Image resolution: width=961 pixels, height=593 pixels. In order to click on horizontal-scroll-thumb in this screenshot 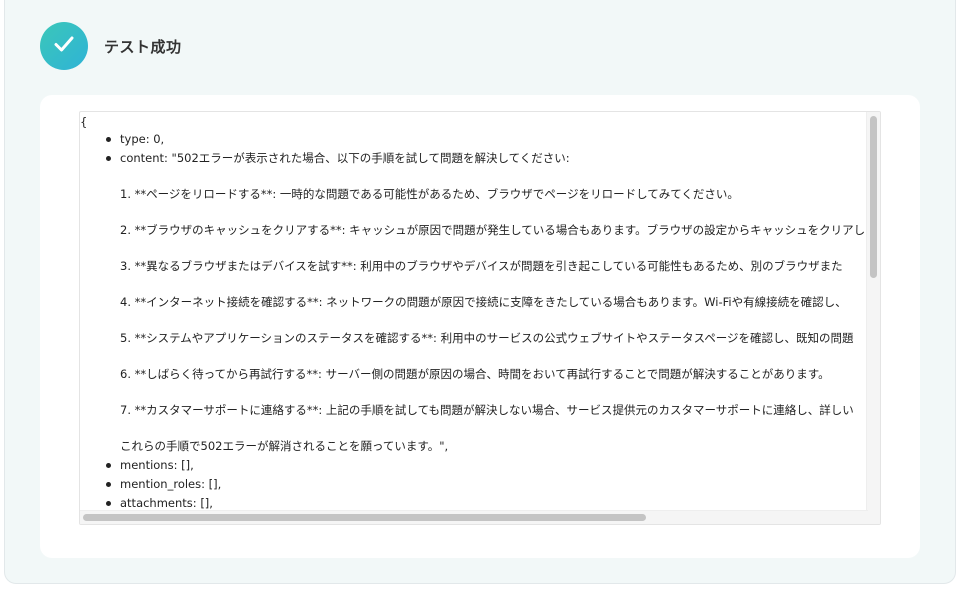, I will do `click(364, 517)`.